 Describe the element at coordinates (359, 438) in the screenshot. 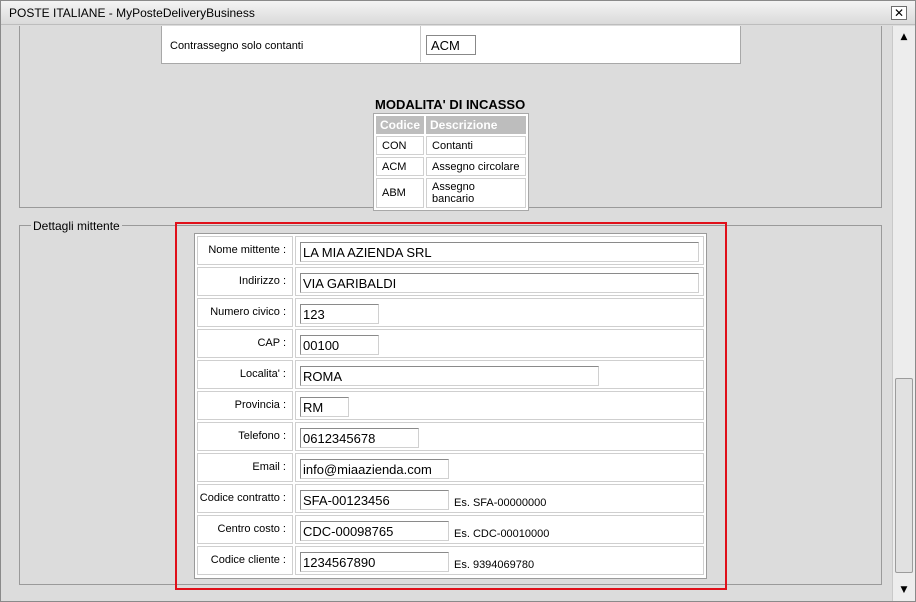

I see `telefono-input: 0612345678` at that location.